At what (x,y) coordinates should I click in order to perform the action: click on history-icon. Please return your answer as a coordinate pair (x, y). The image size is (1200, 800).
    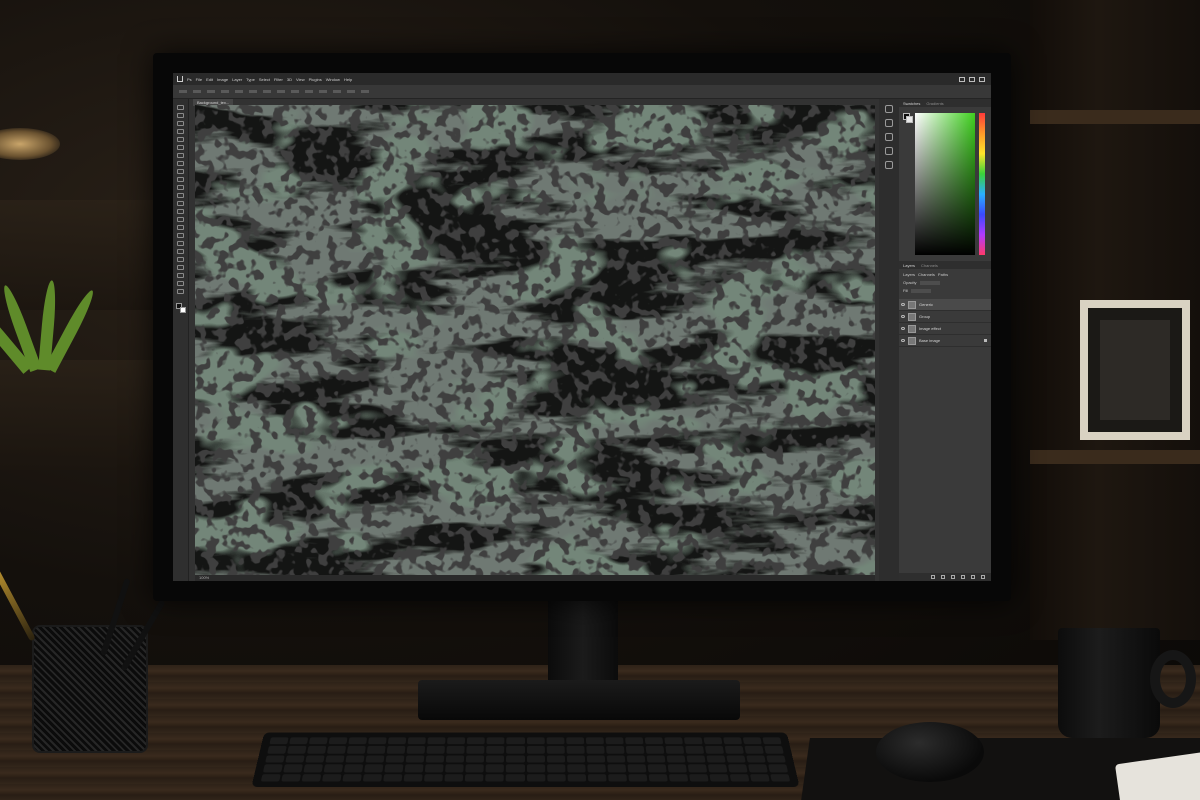
    Looking at the image, I should click on (889, 109).